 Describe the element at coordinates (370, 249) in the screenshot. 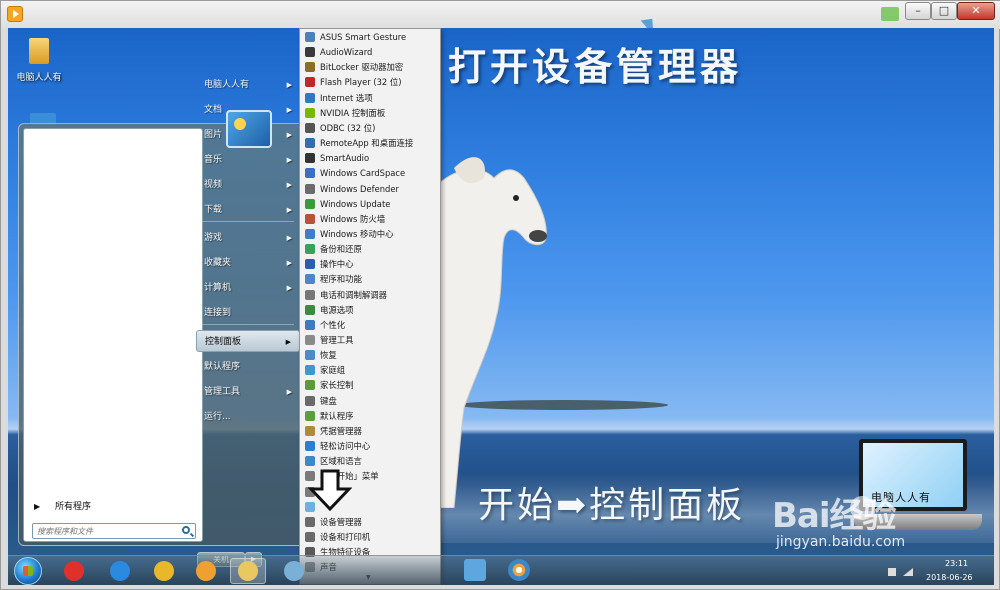

I see `control-panel-item: 备份和还原` at that location.